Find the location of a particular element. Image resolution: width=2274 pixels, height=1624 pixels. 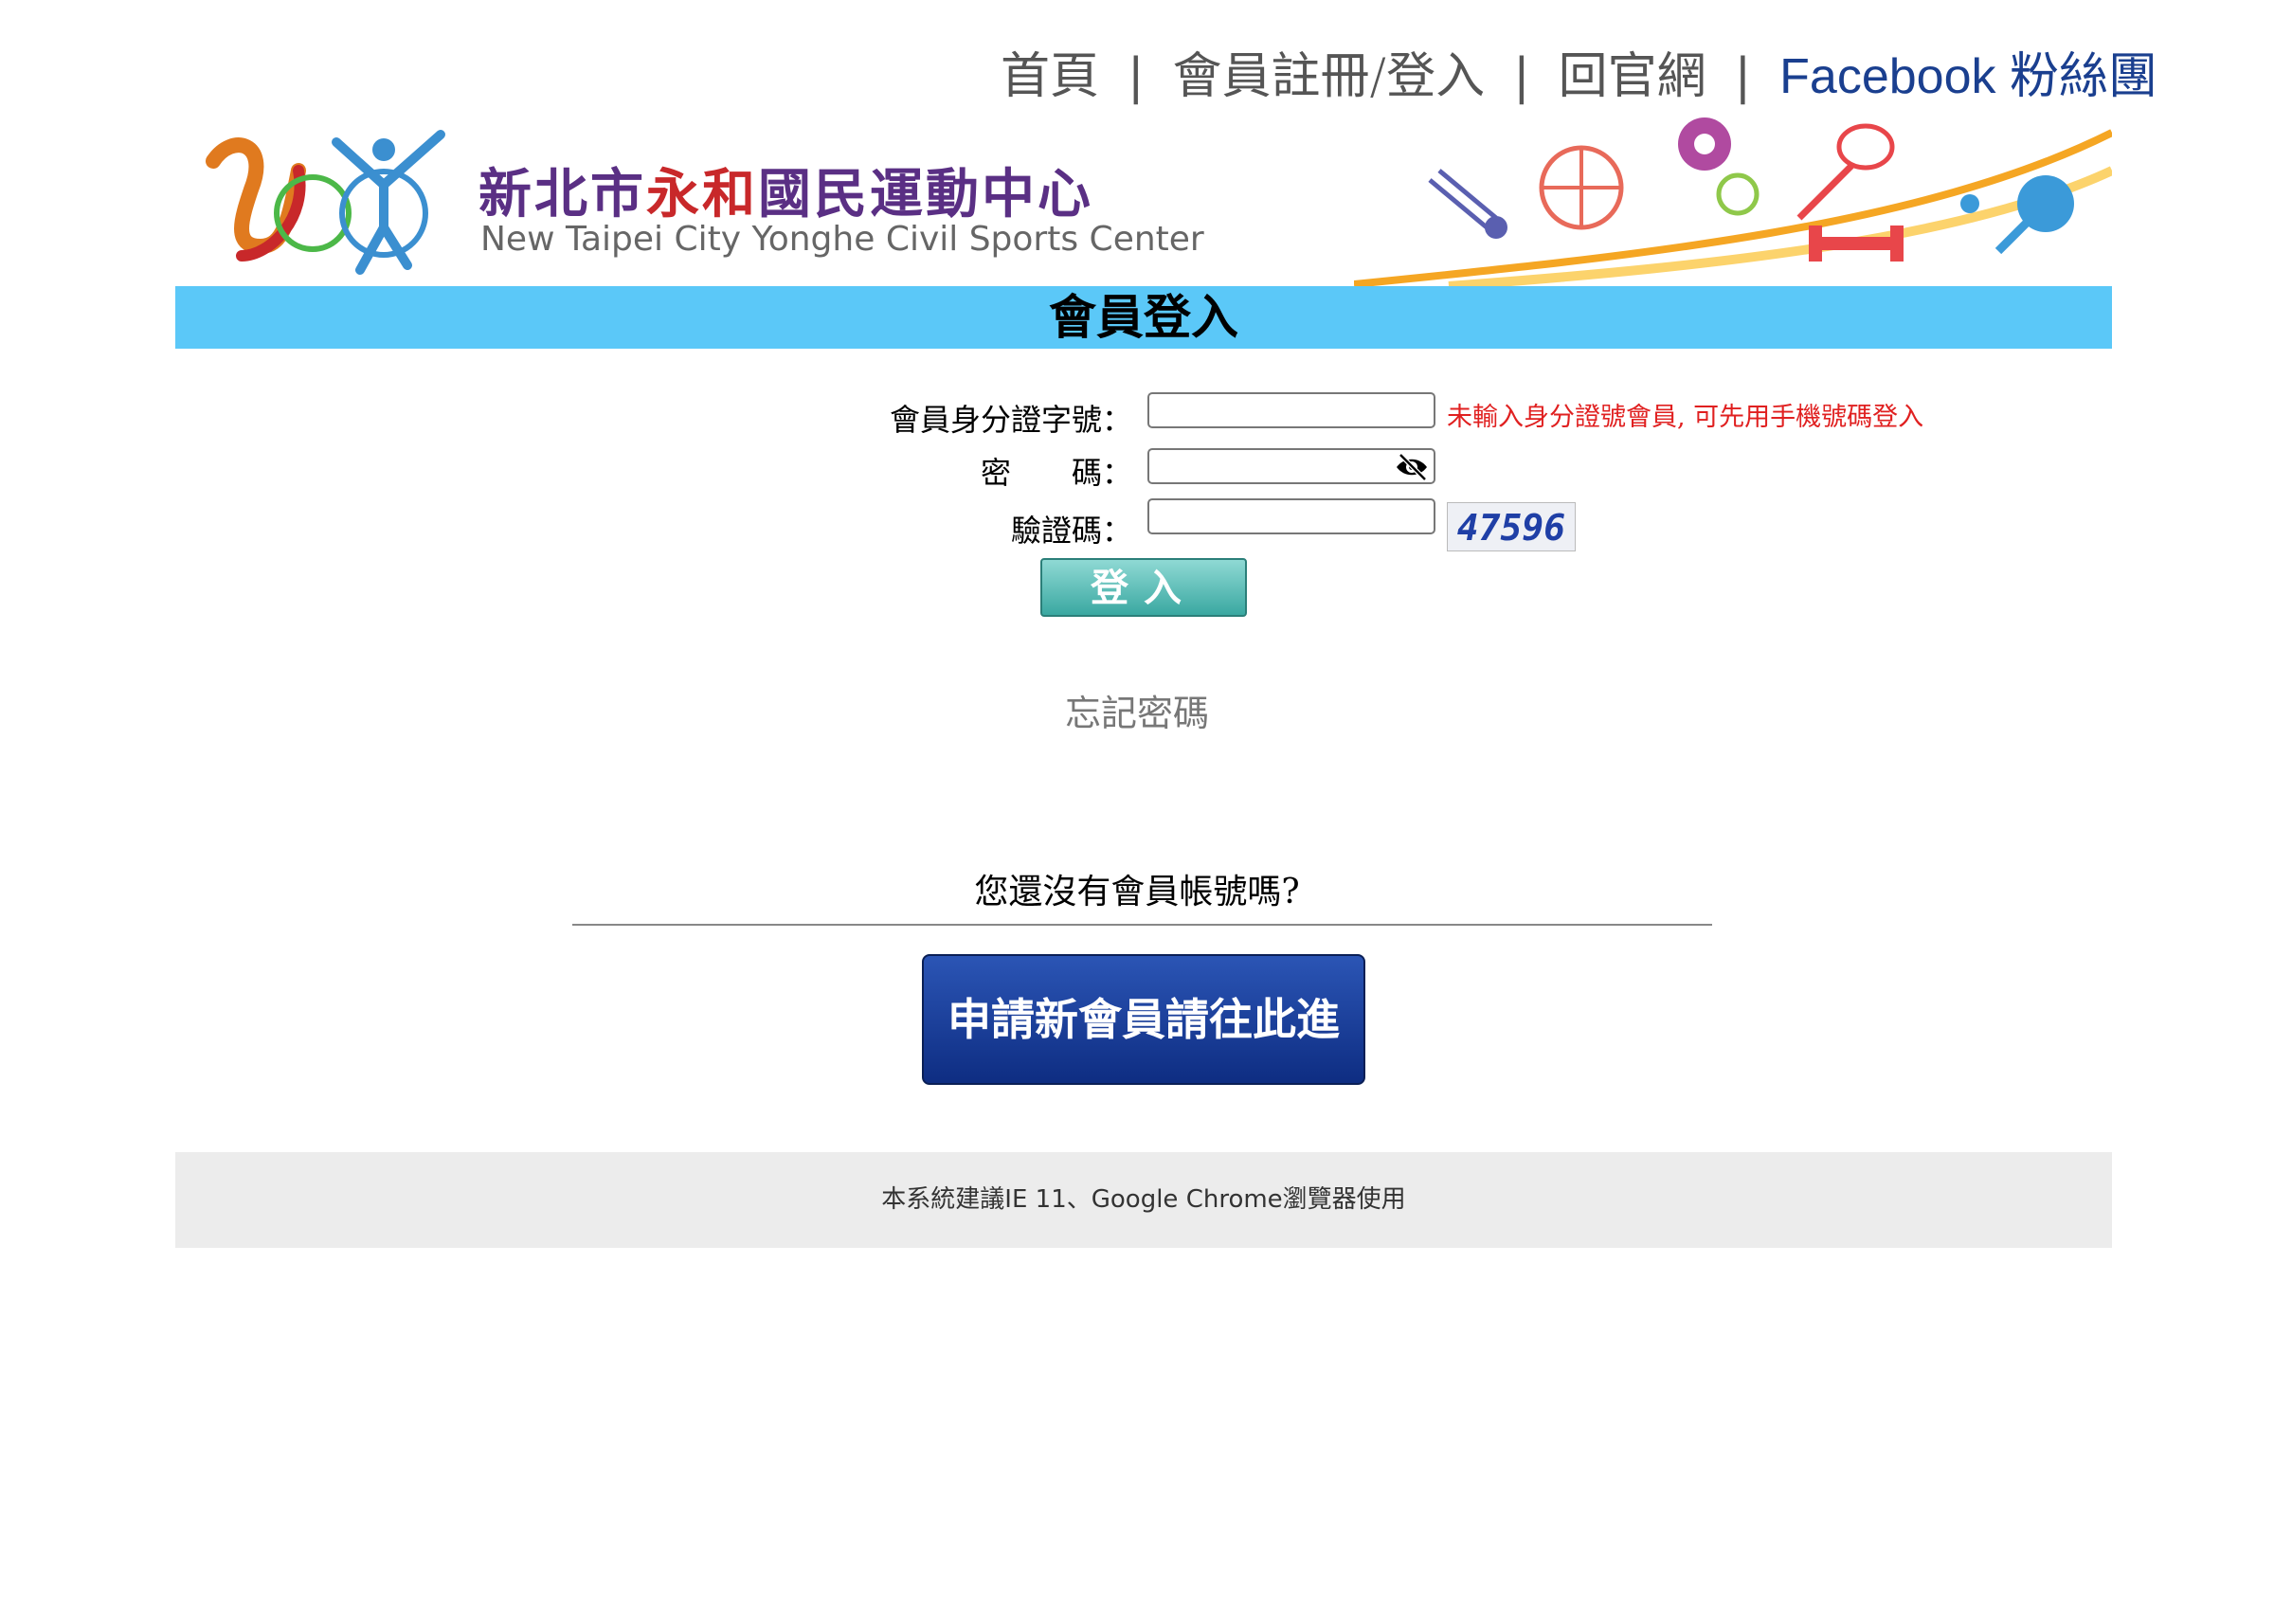

register-button: 申請新會員請往此進 is located at coordinates (1143, 1020).